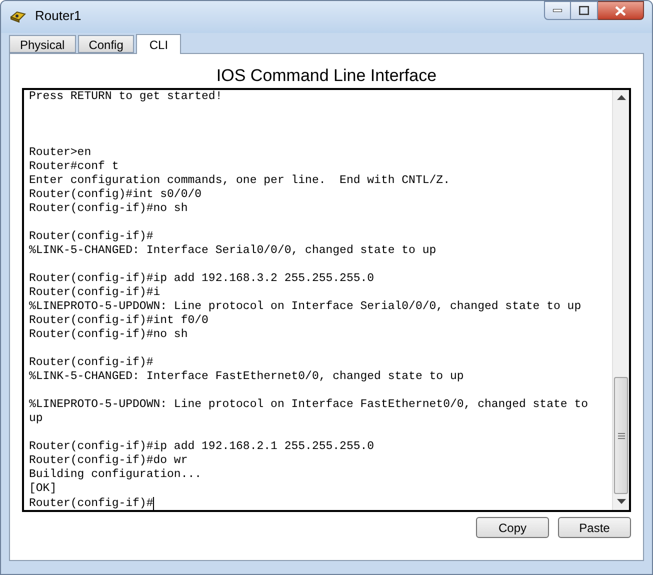  What do you see at coordinates (119, 321) in the screenshot?
I see `terminal-line: Router(config-if)#int f0/0` at bounding box center [119, 321].